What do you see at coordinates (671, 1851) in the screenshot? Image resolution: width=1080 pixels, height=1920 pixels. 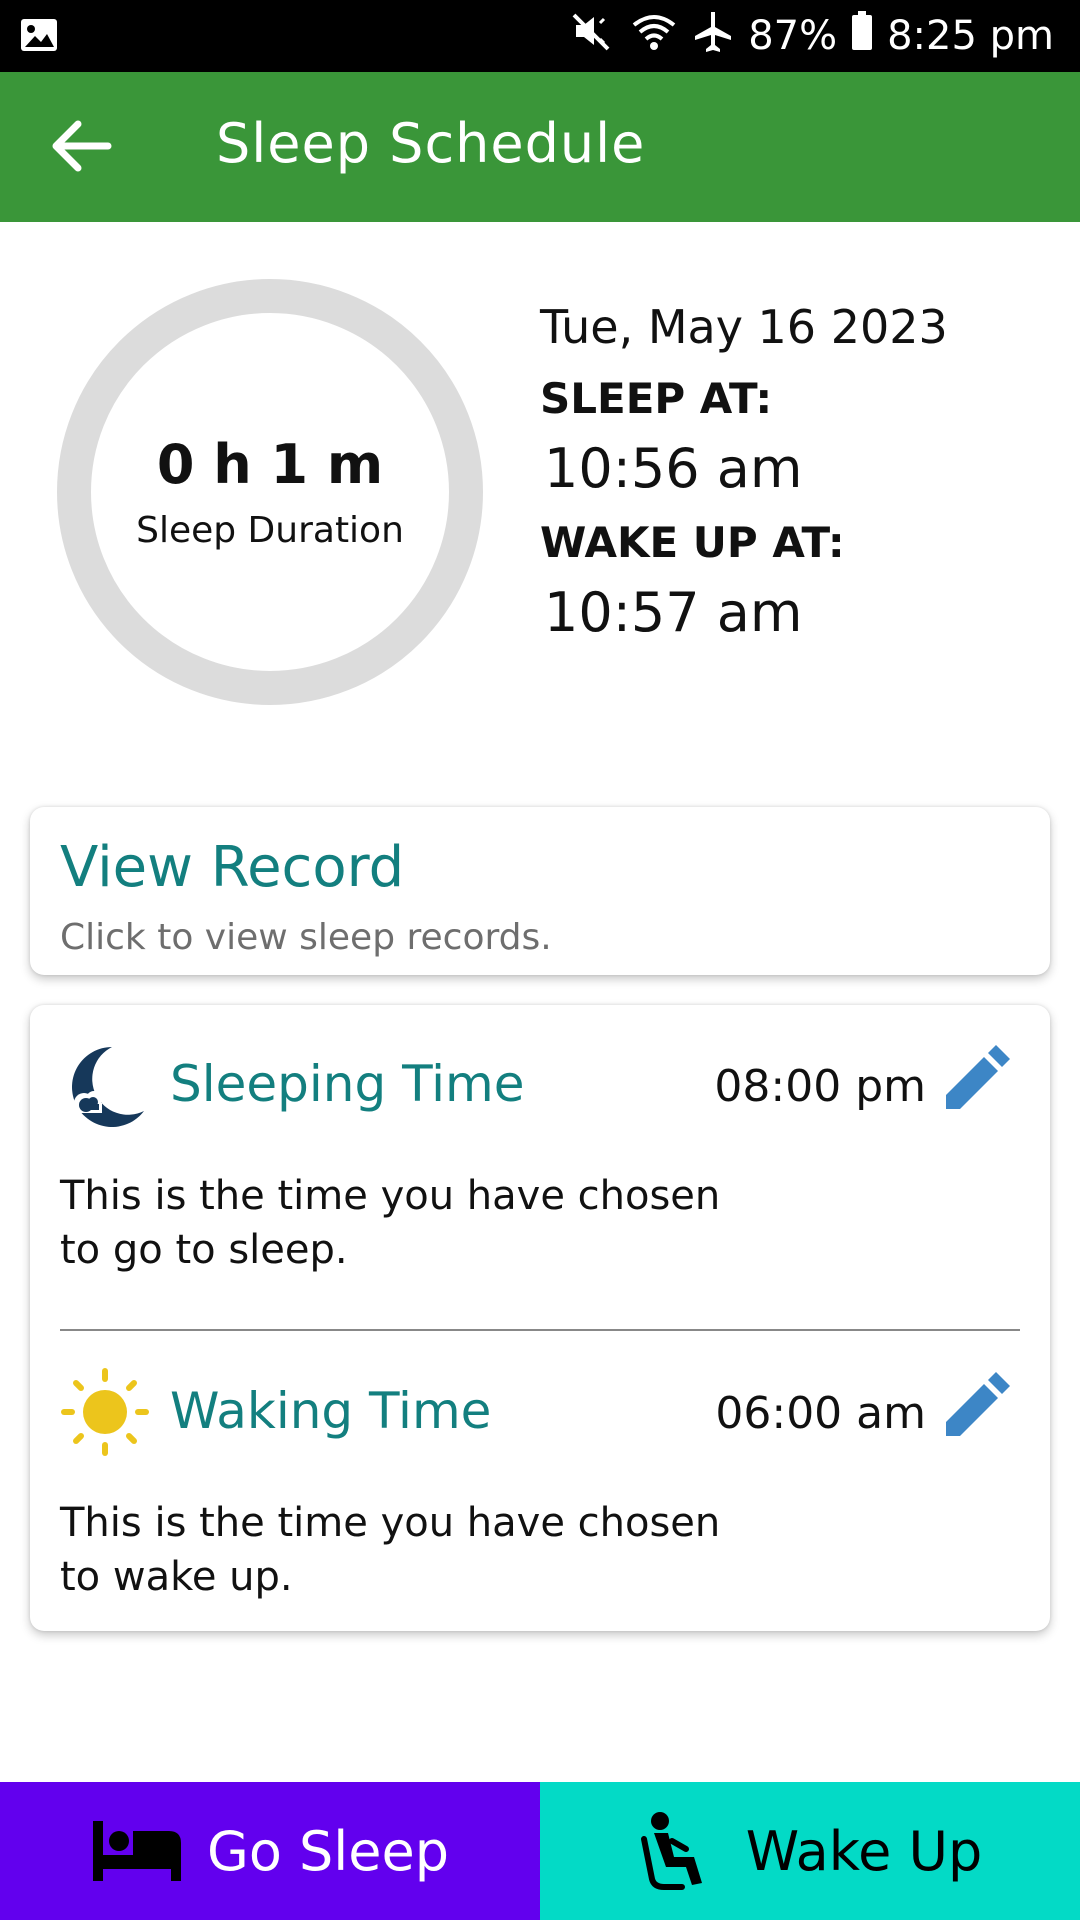 I see `seated-person-icon` at bounding box center [671, 1851].